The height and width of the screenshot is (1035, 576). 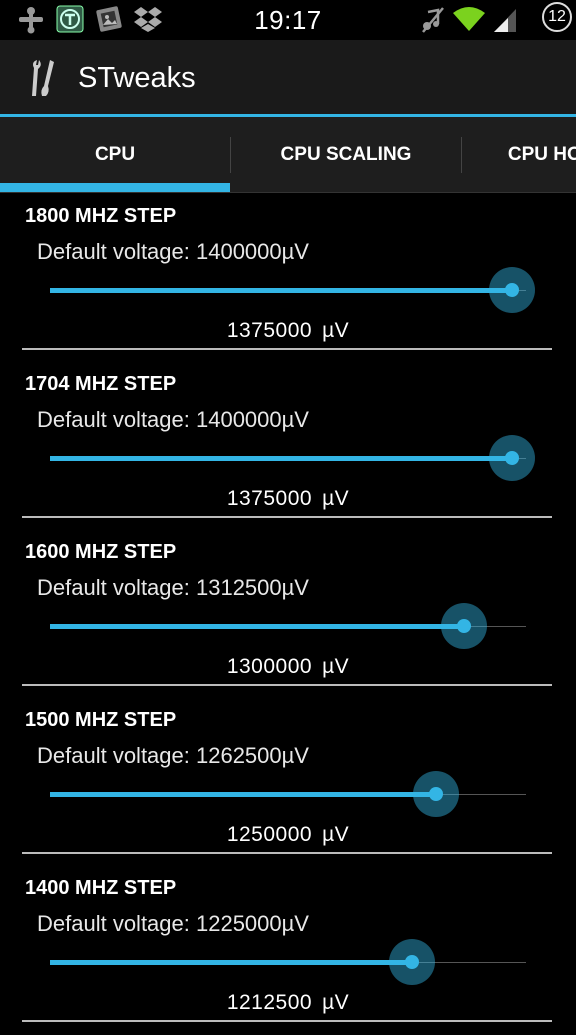 I want to click on tab-bar-bottom-line, so click(x=288, y=192).